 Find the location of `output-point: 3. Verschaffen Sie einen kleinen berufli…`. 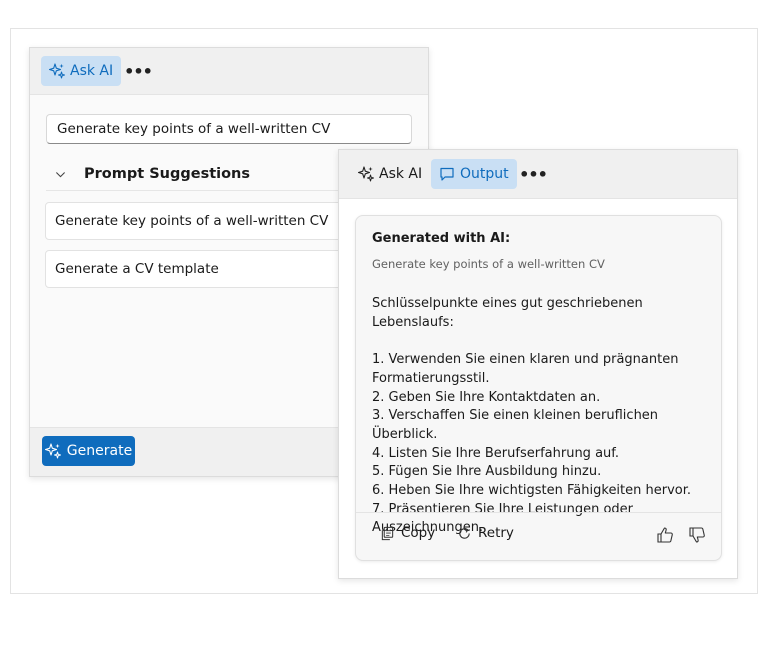

output-point: 3. Verschaffen Sie einen kleinen berufli… is located at coordinates (515, 425).